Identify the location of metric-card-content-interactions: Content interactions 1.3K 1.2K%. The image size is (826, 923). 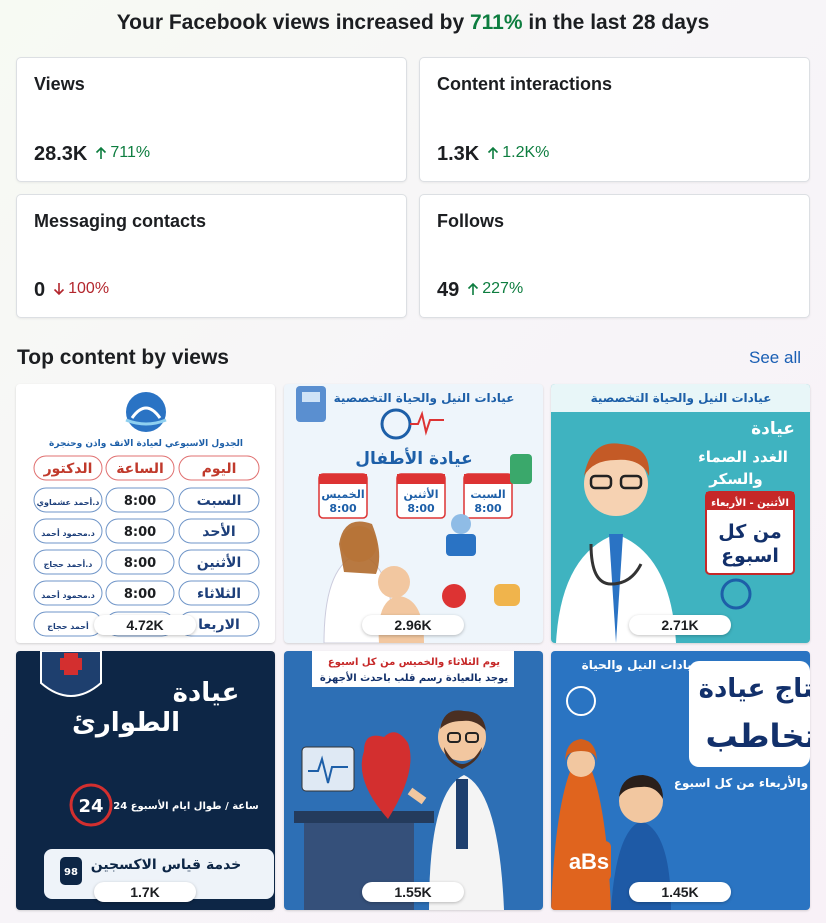
(614, 119).